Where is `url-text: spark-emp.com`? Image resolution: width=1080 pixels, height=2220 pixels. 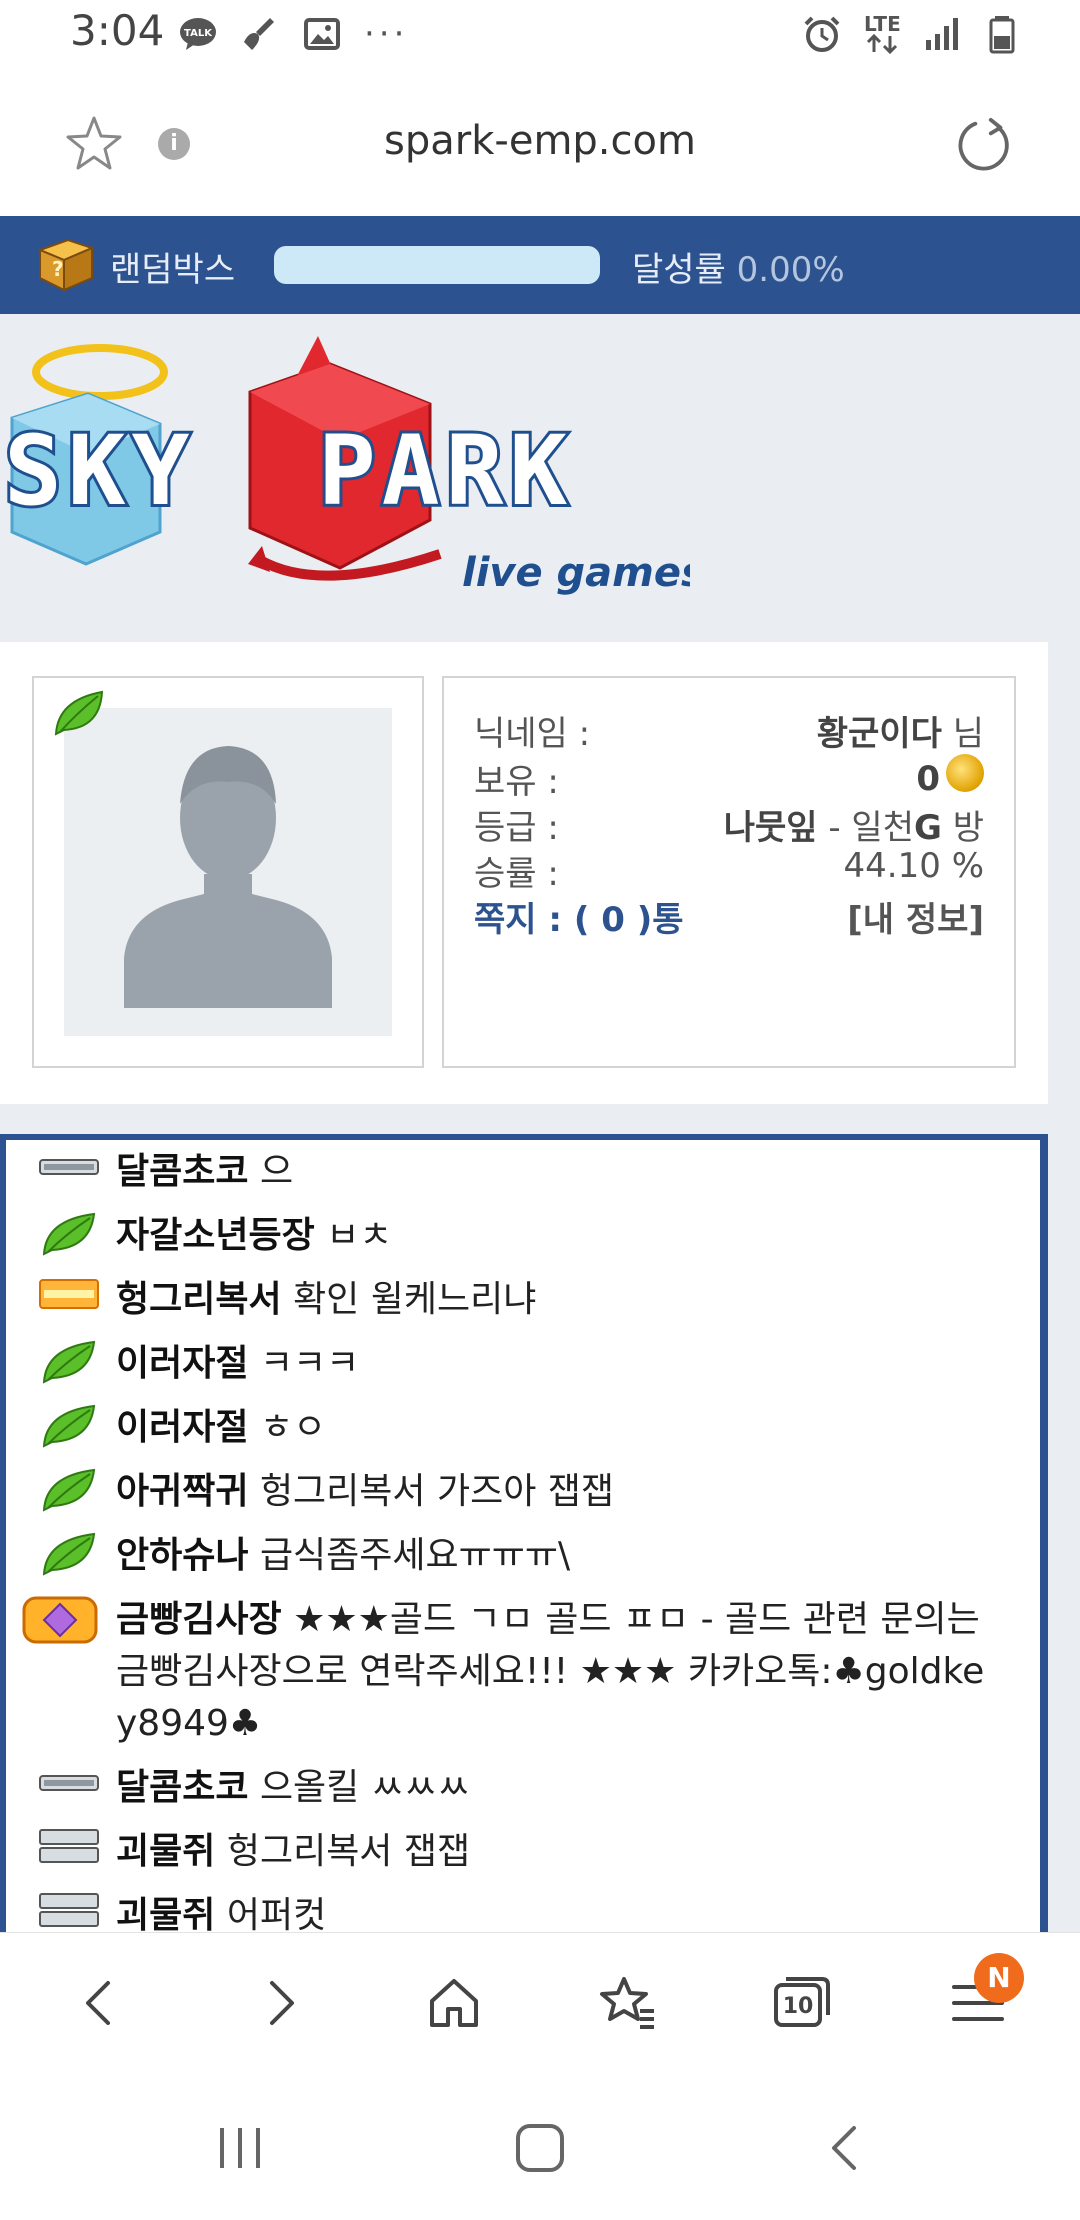
url-text: spark-emp.com is located at coordinates (540, 141).